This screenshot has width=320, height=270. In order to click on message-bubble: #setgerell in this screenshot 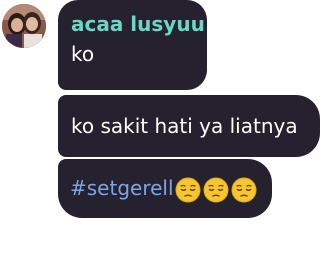, I will do `click(165, 188)`.